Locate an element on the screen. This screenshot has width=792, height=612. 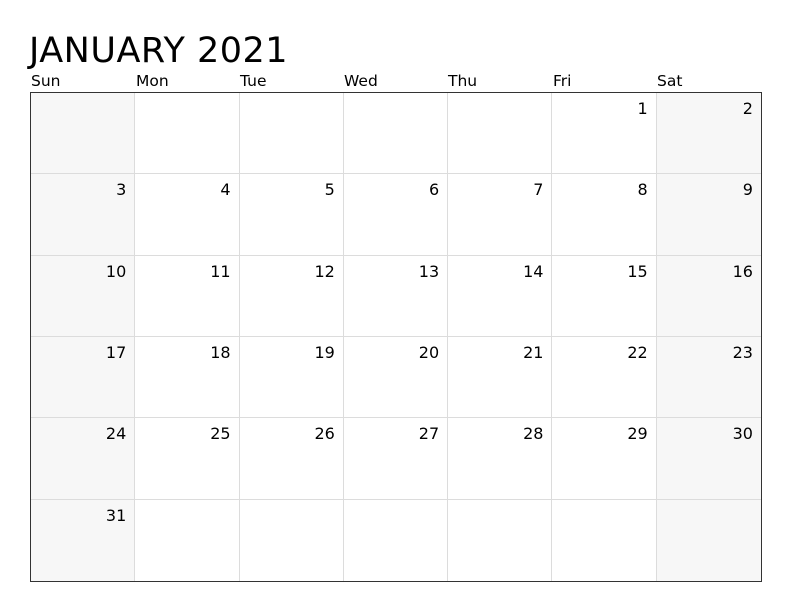
day-cell: 22 is located at coordinates (604, 378).